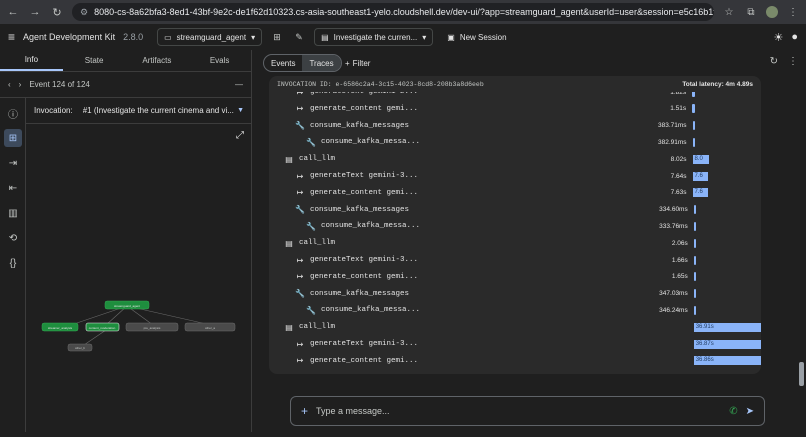 Image resolution: width=806 pixels, height=437 pixels. I want to click on span-duration: 347.03ms, so click(673, 294).